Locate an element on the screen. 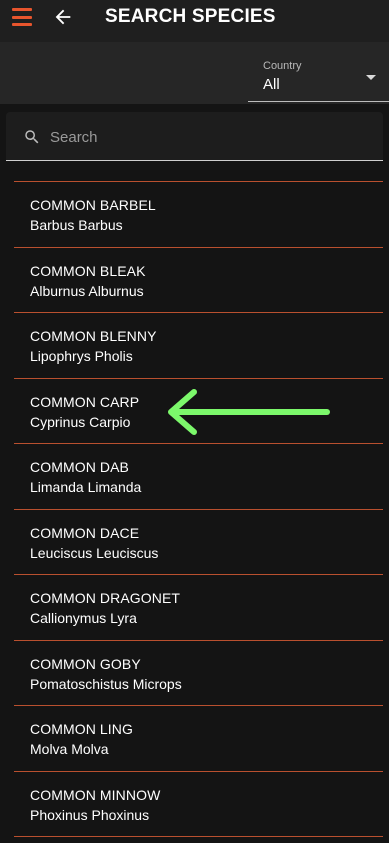 The image size is (389, 843). species-common-name: COMMON BARBEL is located at coordinates (93, 205).